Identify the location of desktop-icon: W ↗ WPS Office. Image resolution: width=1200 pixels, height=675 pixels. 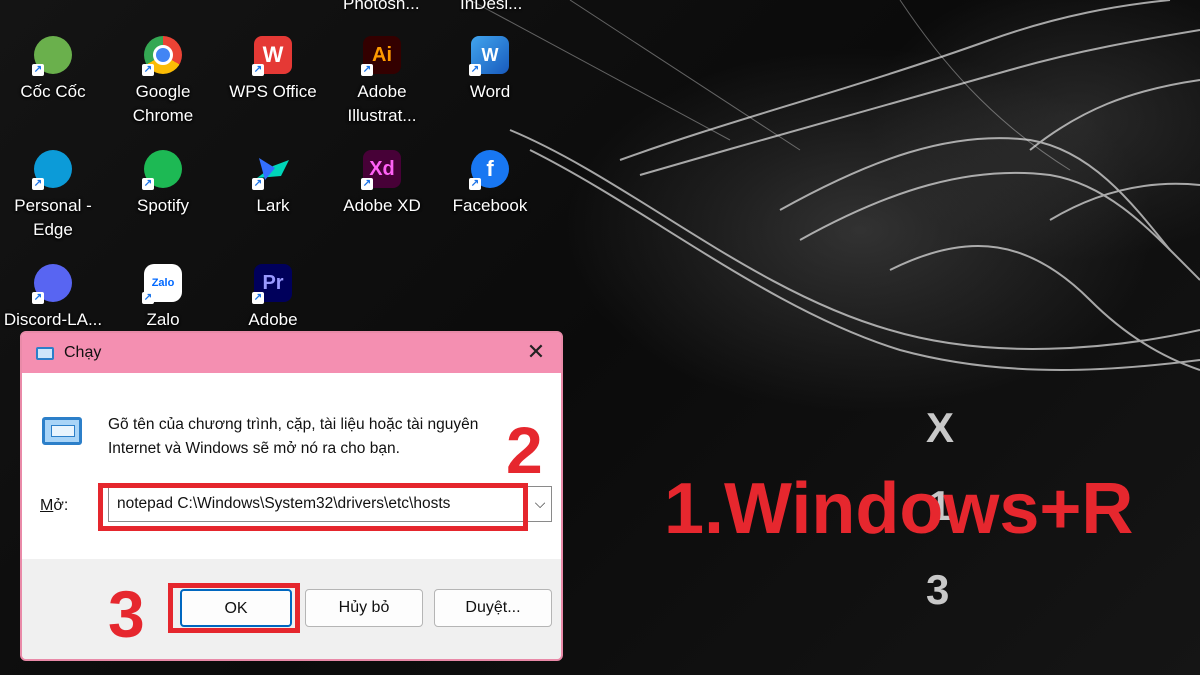
(273, 88).